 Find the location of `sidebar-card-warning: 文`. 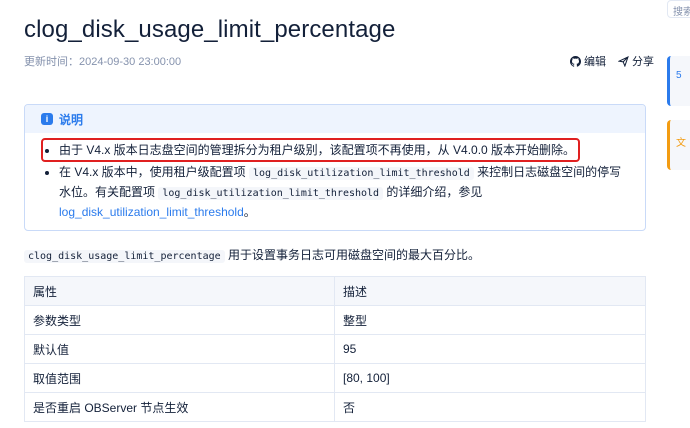

sidebar-card-warning: 文 is located at coordinates (678, 145).